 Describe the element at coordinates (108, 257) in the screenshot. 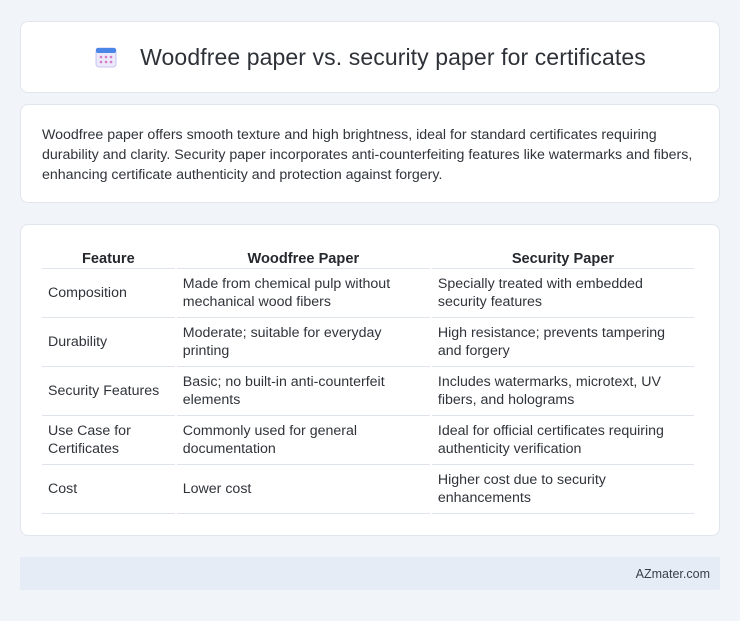

I see `header-feature: Feature` at that location.